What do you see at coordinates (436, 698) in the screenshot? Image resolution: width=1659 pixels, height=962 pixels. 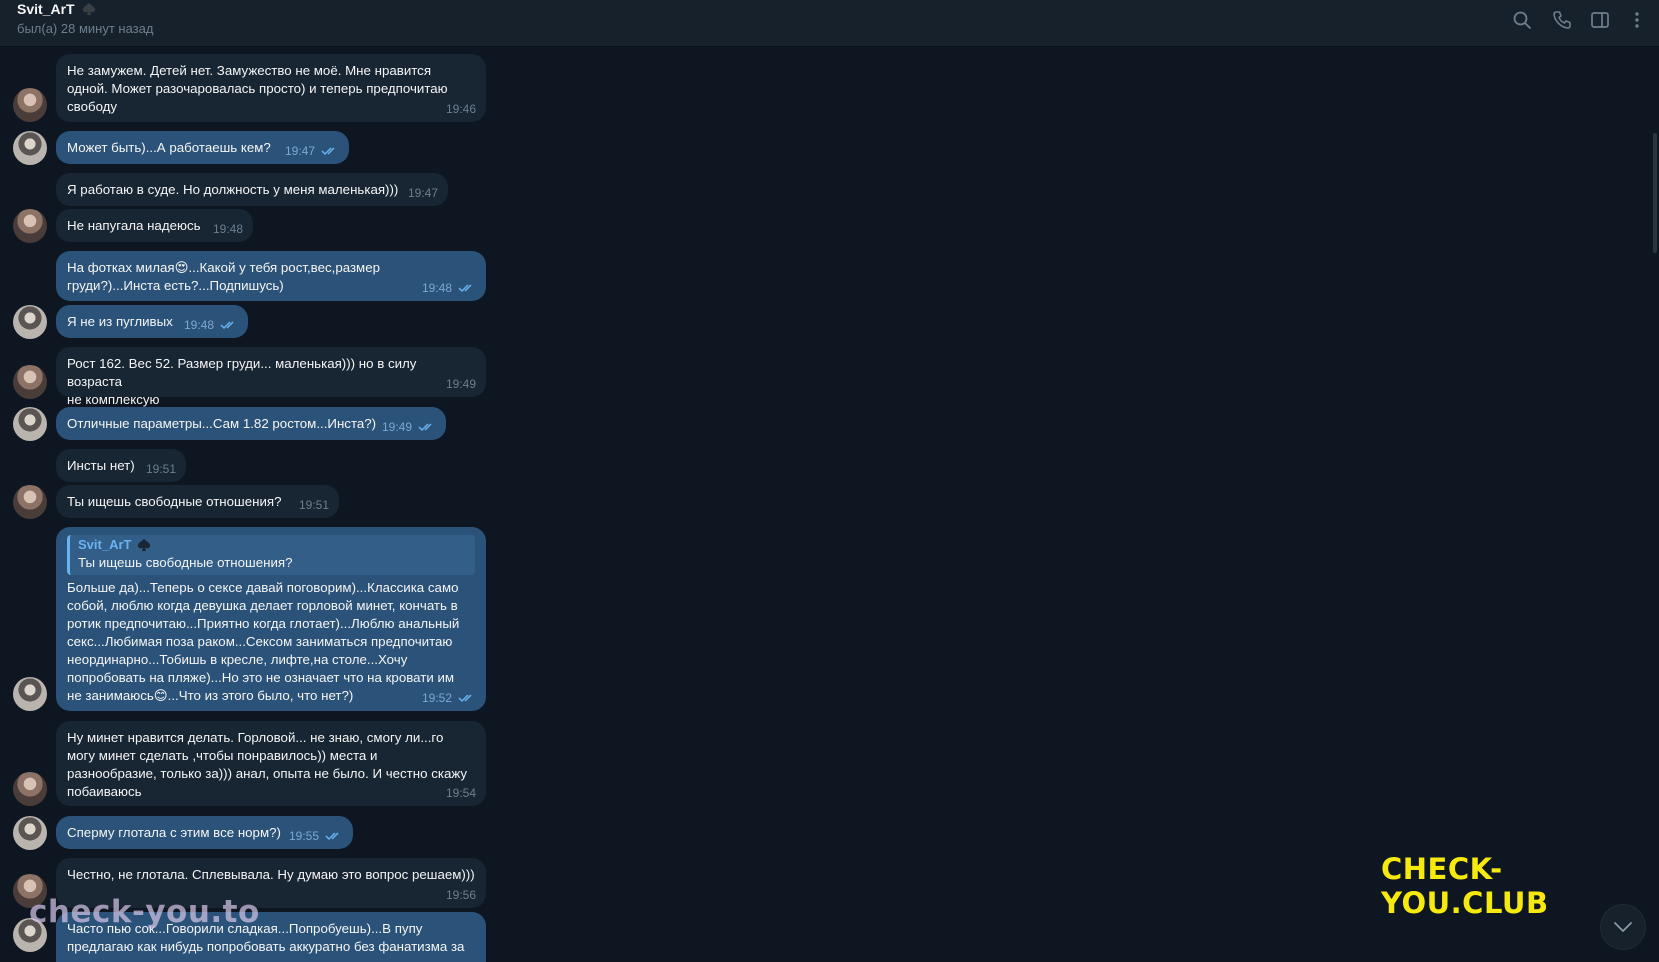 I see `message-time: 19:52` at bounding box center [436, 698].